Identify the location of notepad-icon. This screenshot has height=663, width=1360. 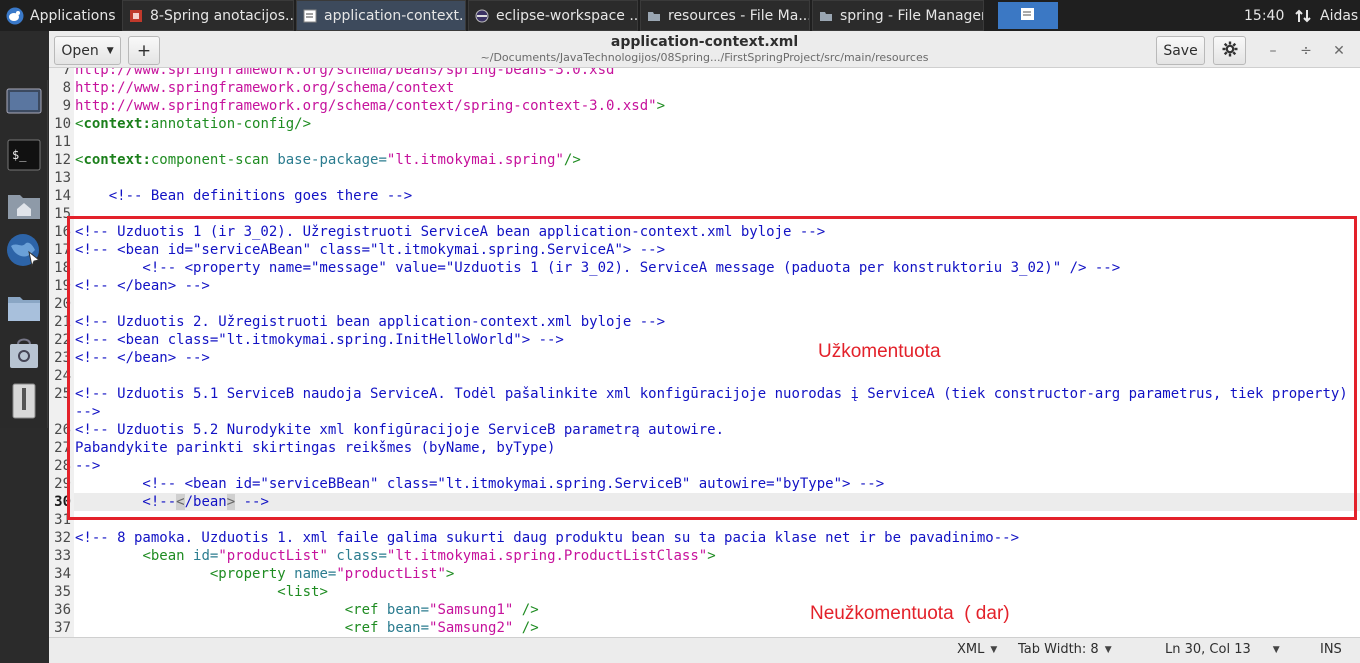
(1028, 16).